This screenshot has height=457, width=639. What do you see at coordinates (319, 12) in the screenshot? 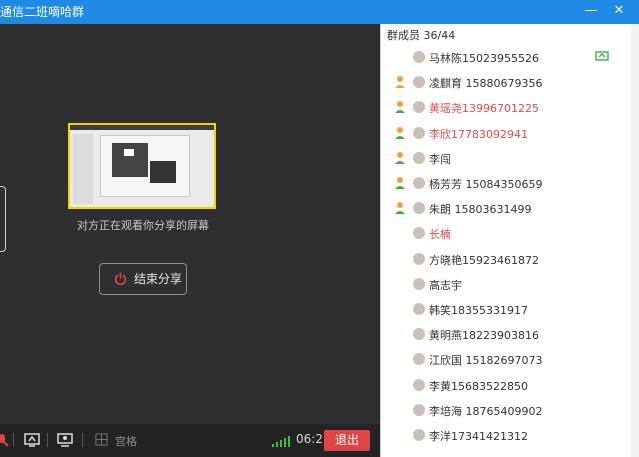
I see `title-bar: 通信二班嘀哈群 — ✕` at bounding box center [319, 12].